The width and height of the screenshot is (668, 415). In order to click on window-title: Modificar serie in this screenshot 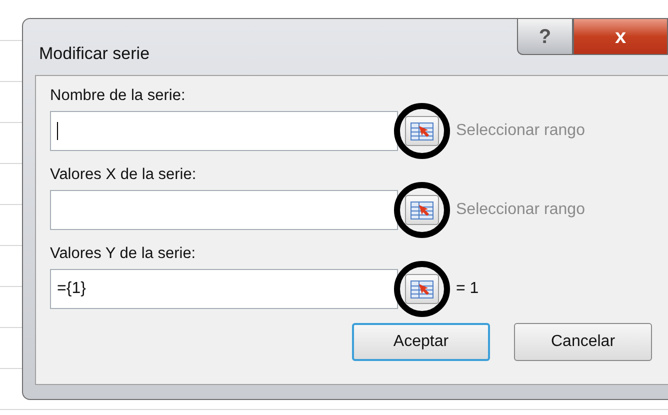, I will do `click(94, 54)`.